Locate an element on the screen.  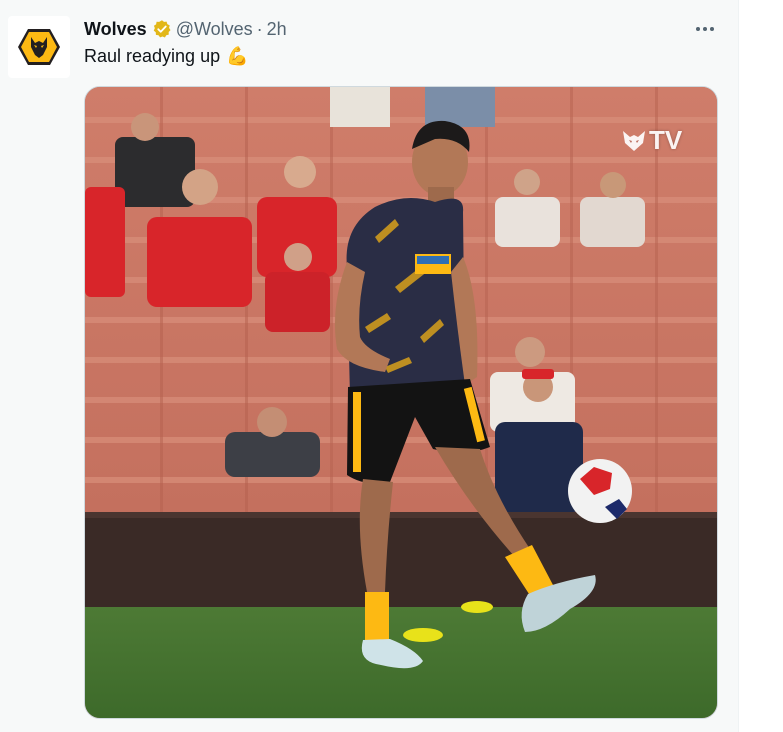
flexed-biceps-emoji: 💪 is located at coordinates (237, 56).